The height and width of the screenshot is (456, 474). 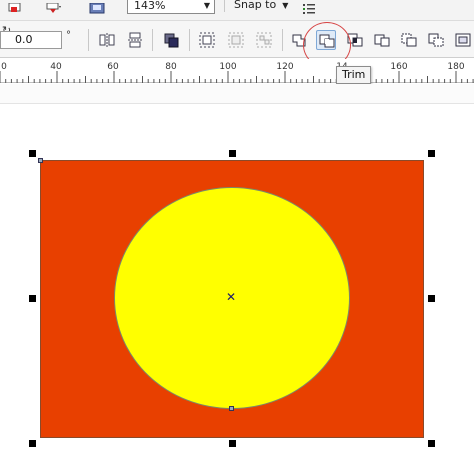 I want to click on ruler-label: 160, so click(x=399, y=67).